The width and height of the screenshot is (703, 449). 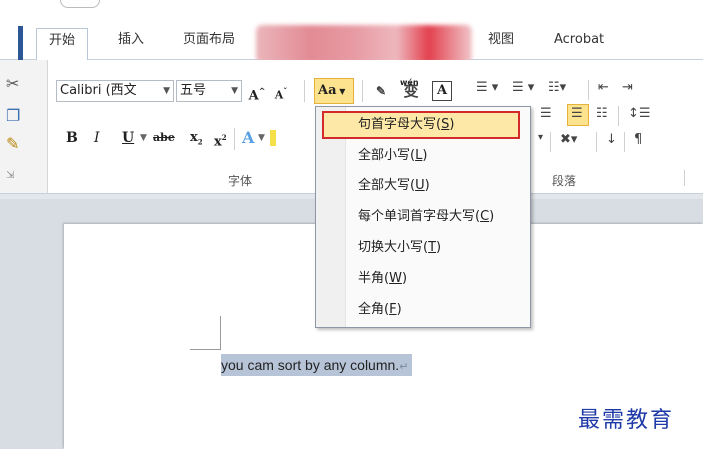 I want to click on char-border-button: A, so click(x=442, y=91).